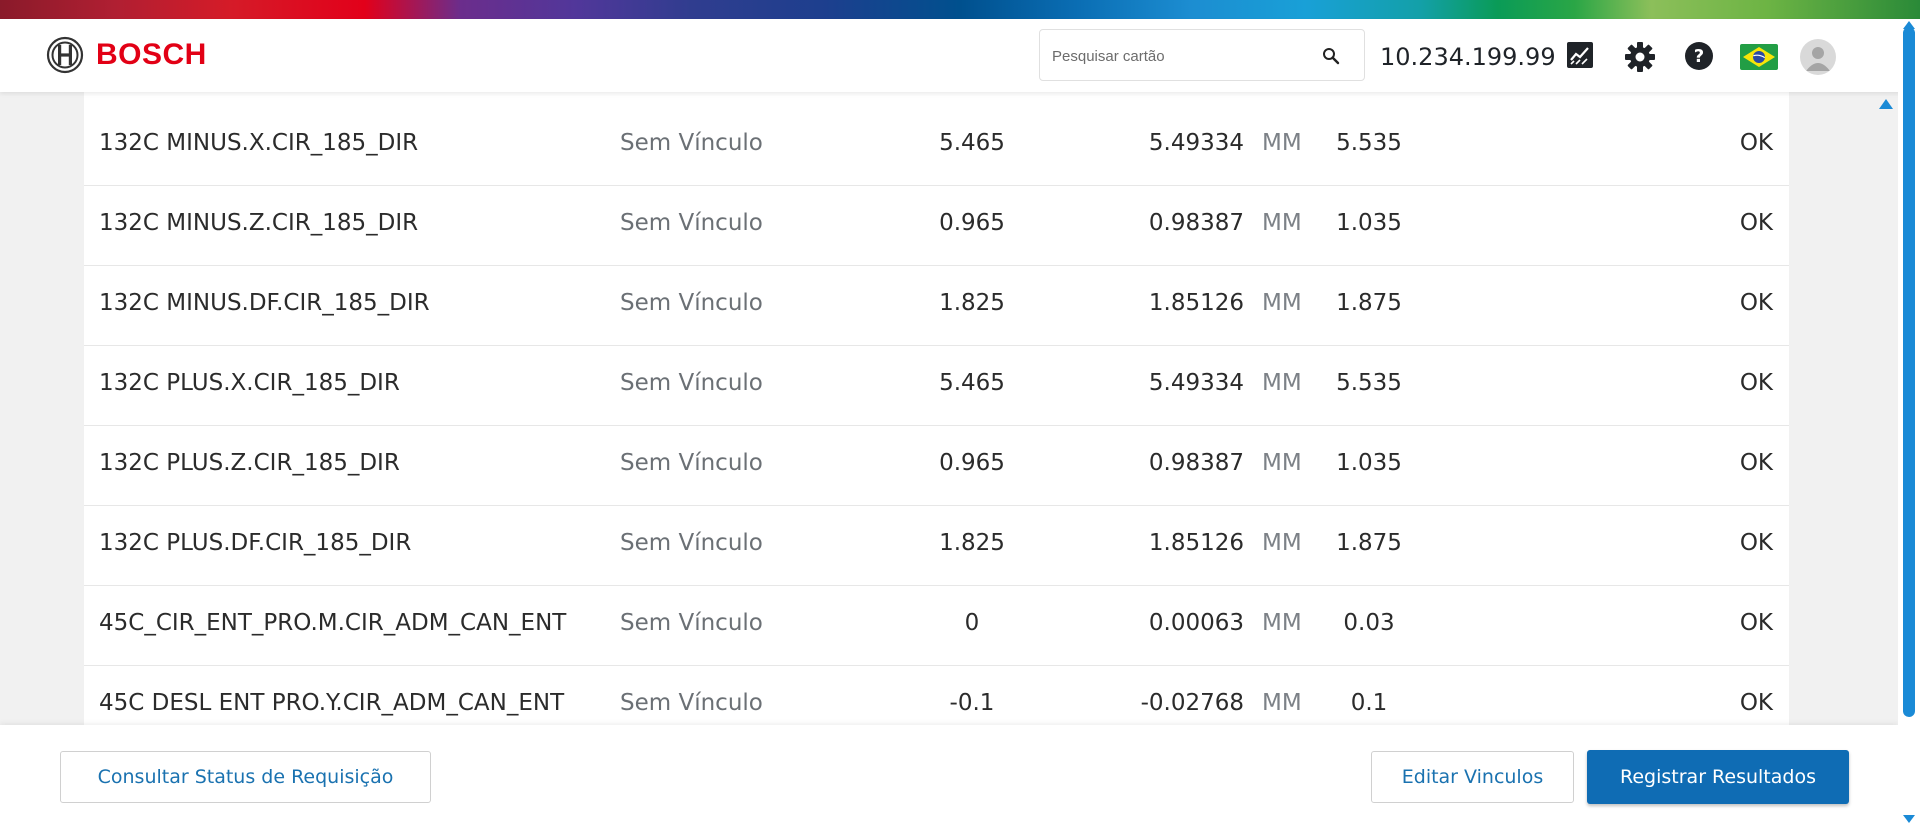  I want to click on search-box, so click(1202, 55).